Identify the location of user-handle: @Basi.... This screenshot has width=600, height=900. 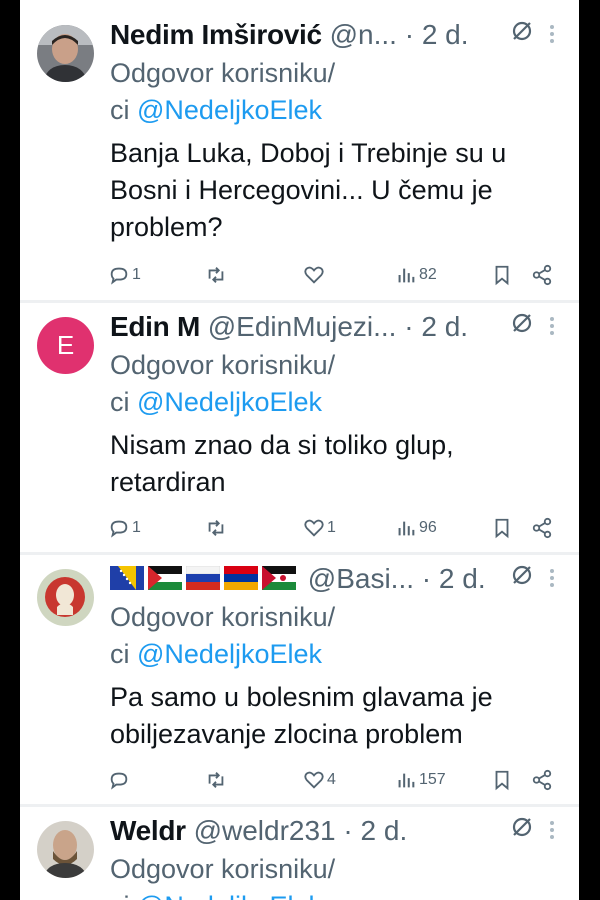
(361, 578).